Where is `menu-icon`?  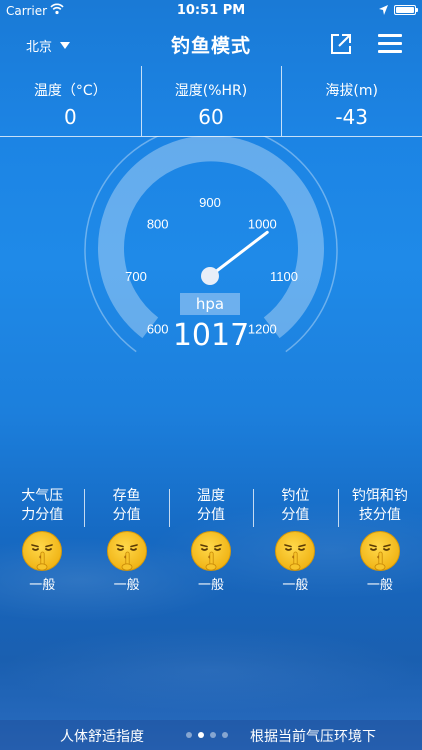 menu-icon is located at coordinates (390, 44).